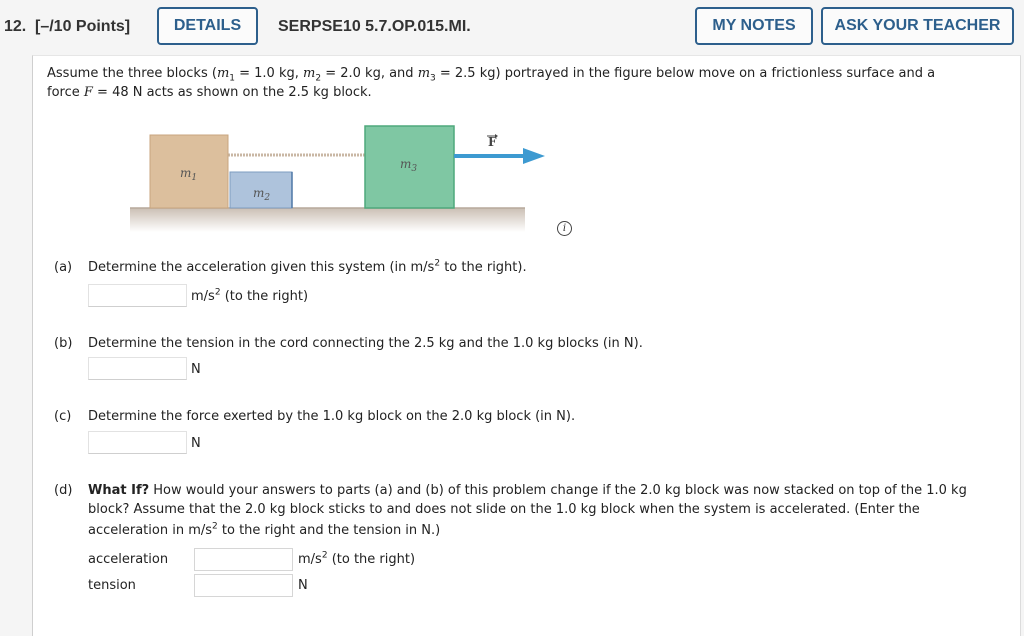 The image size is (1024, 636). What do you see at coordinates (564, 228) in the screenshot?
I see `info-icon: i` at bounding box center [564, 228].